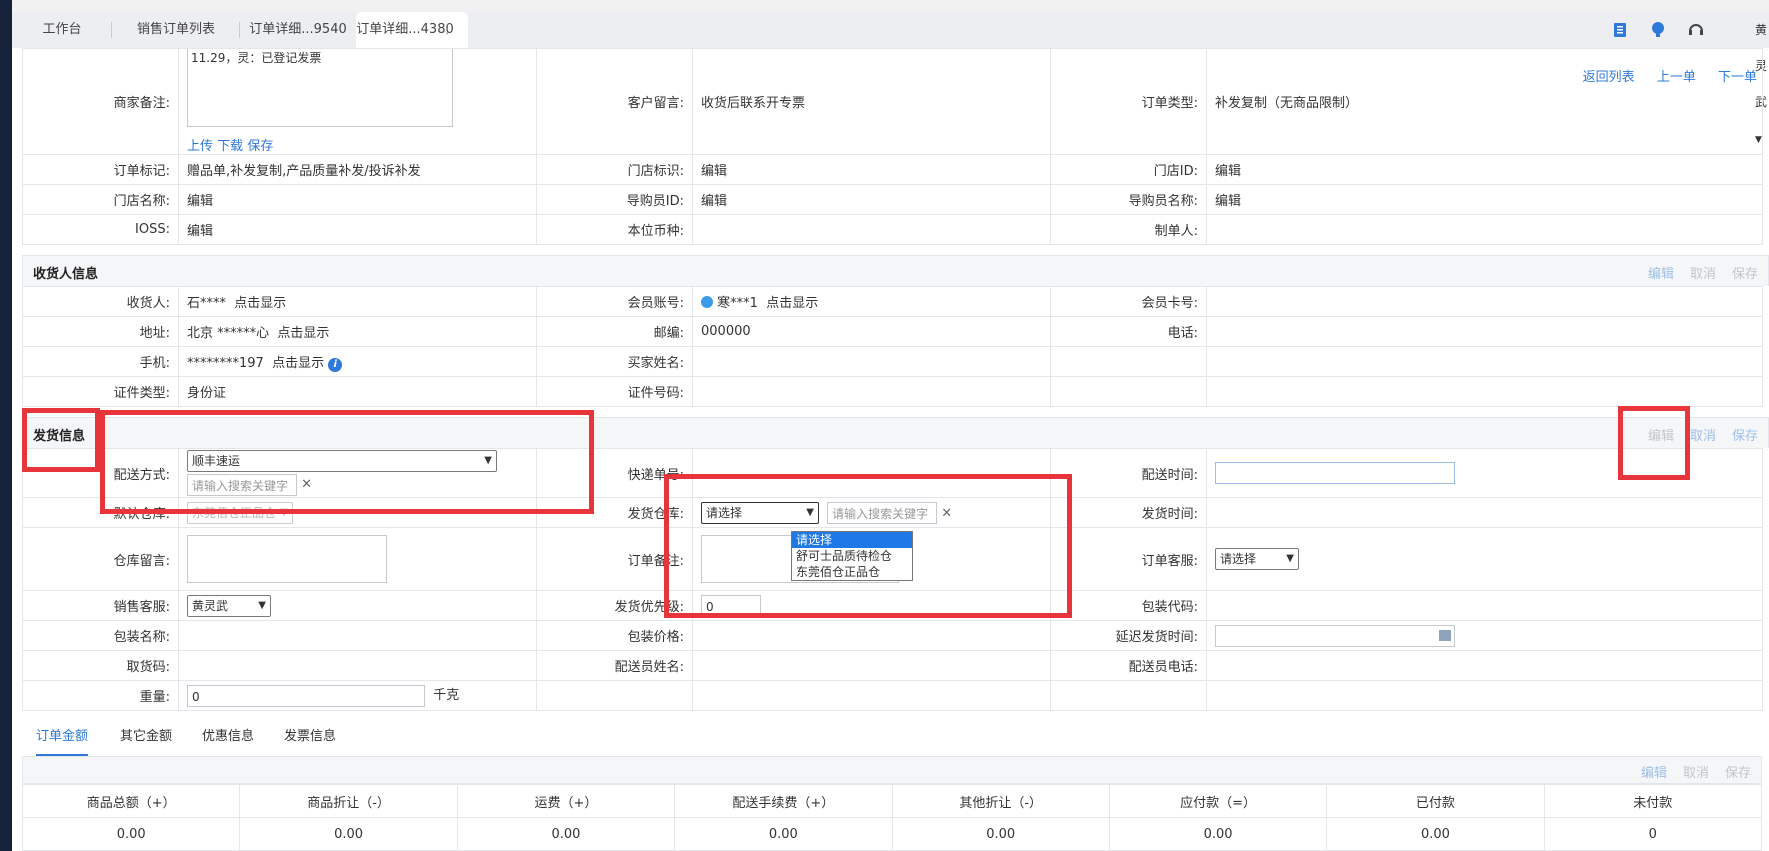 Image resolution: width=1769 pixels, height=851 pixels. I want to click on header-cell: 配送手续费（+）, so click(783, 801).